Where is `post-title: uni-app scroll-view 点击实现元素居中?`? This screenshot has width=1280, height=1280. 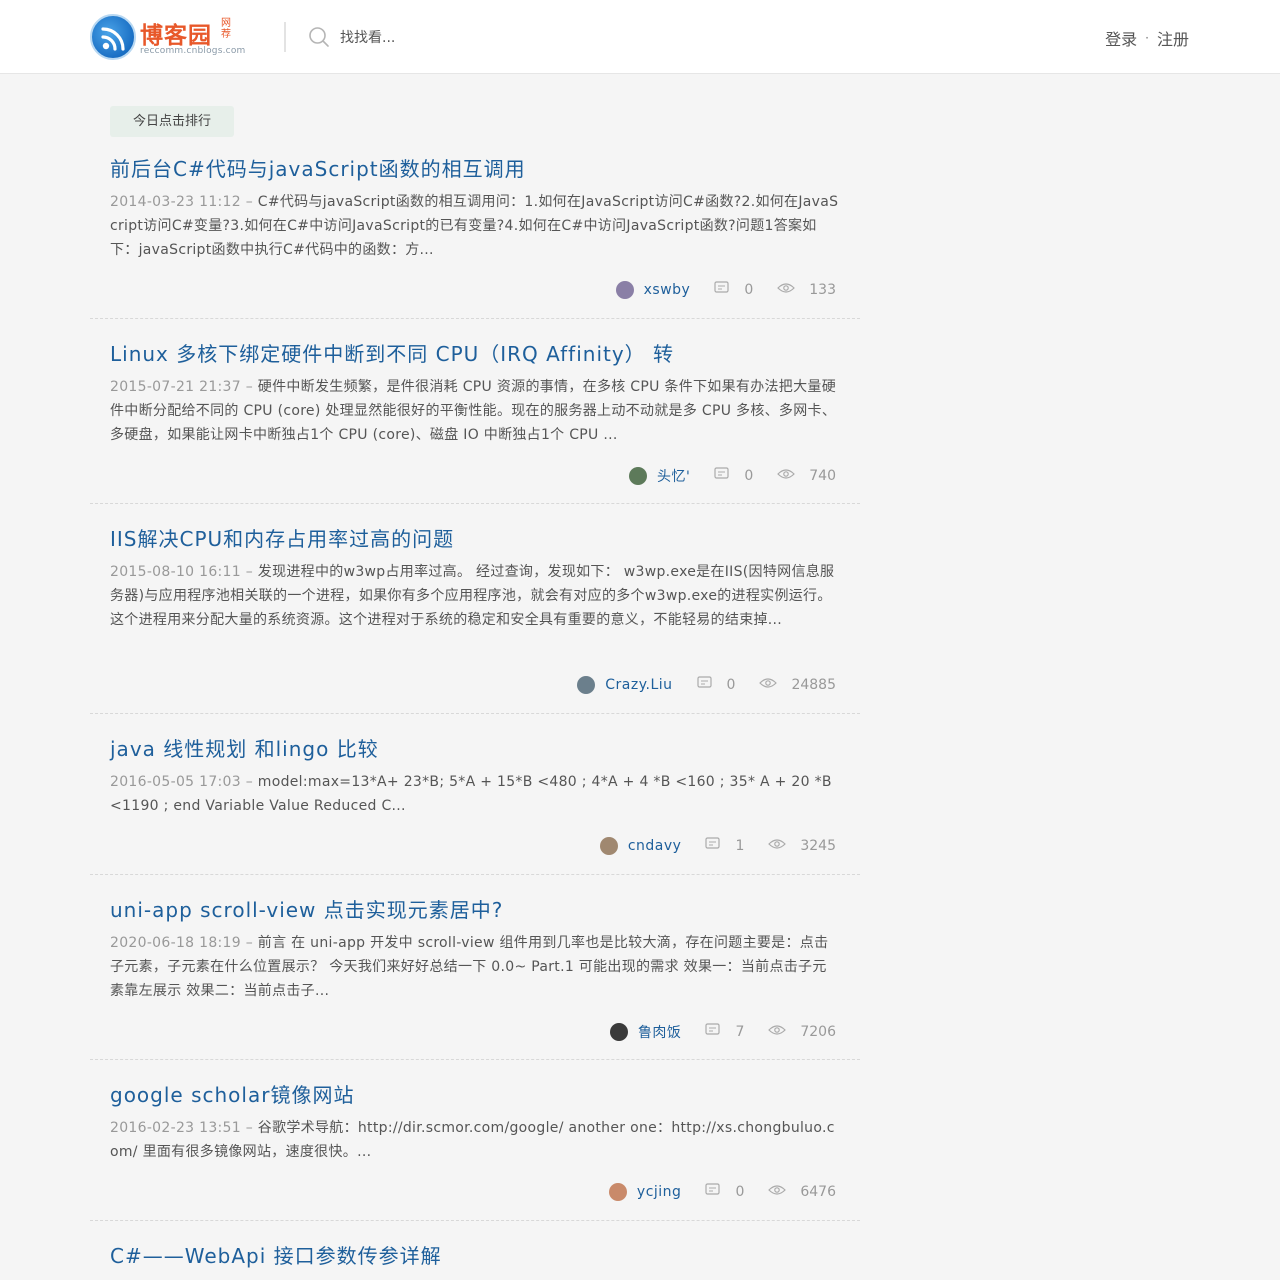 post-title: uni-app scroll-view 点击实现元素居中? is located at coordinates (306, 908).